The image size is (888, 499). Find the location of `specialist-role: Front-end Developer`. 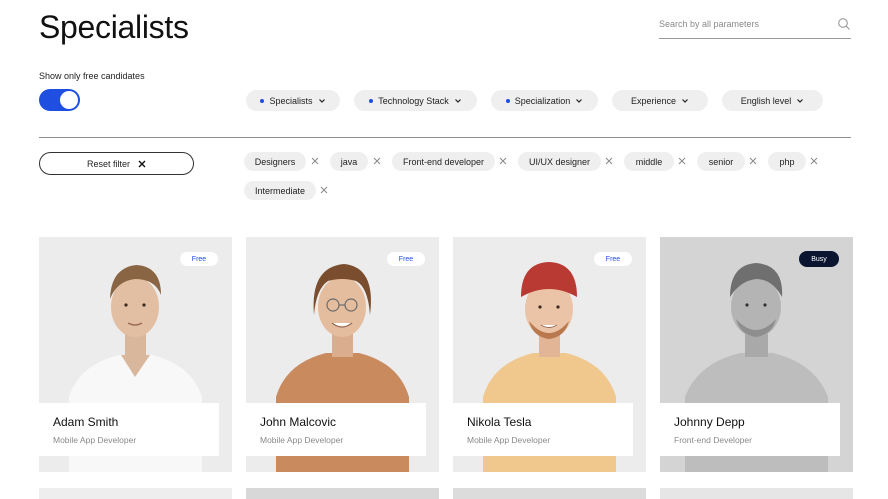

specialist-role: Front-end Developer is located at coordinates (713, 440).